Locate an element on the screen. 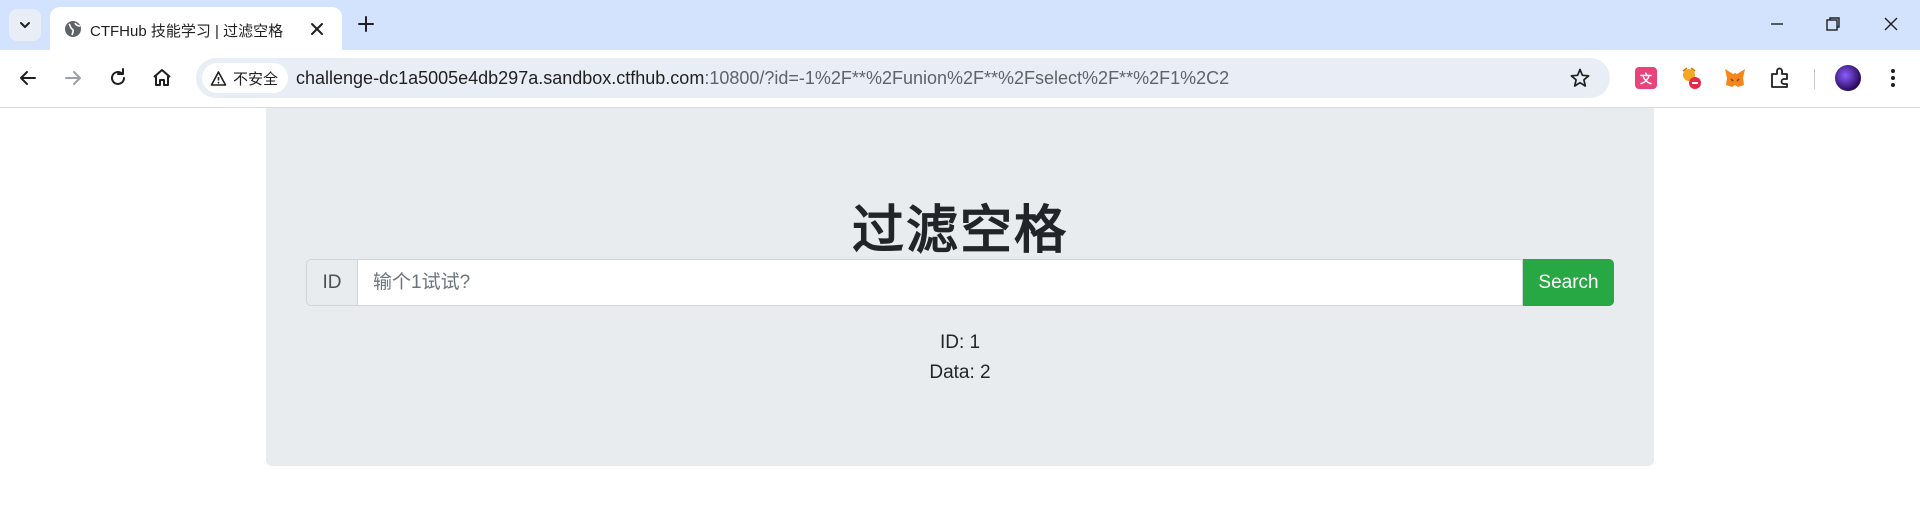 The width and height of the screenshot is (1920, 523). browser-tab-active: CTFHub 技能学习 | 过滤空格 is located at coordinates (196, 28).